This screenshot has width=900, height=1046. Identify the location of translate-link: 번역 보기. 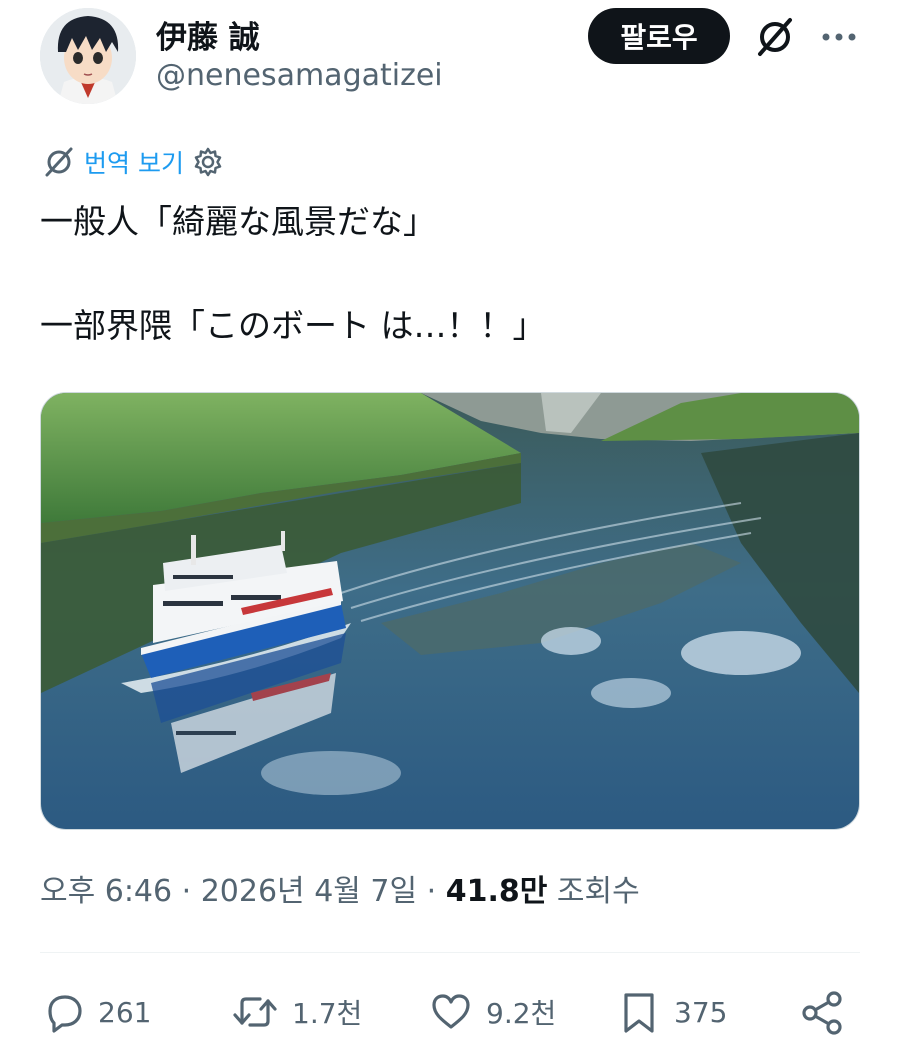
(134, 162).